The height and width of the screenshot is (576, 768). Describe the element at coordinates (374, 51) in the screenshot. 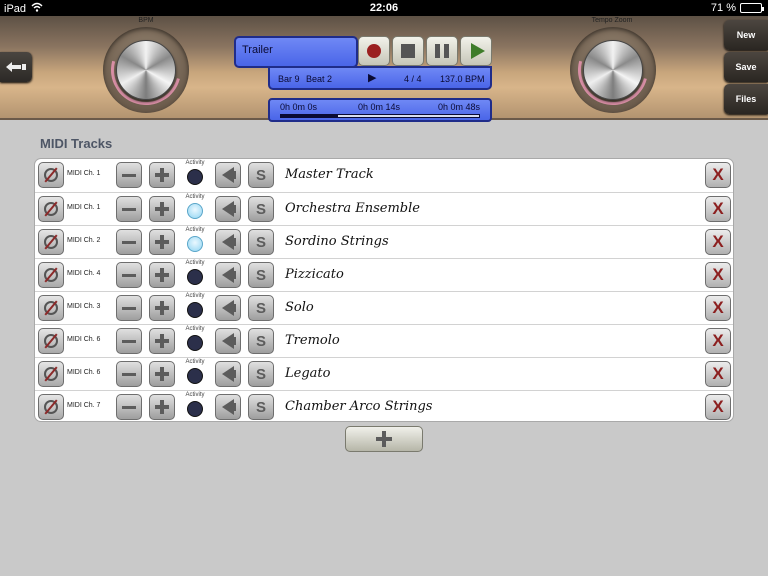

I see `record-button` at that location.